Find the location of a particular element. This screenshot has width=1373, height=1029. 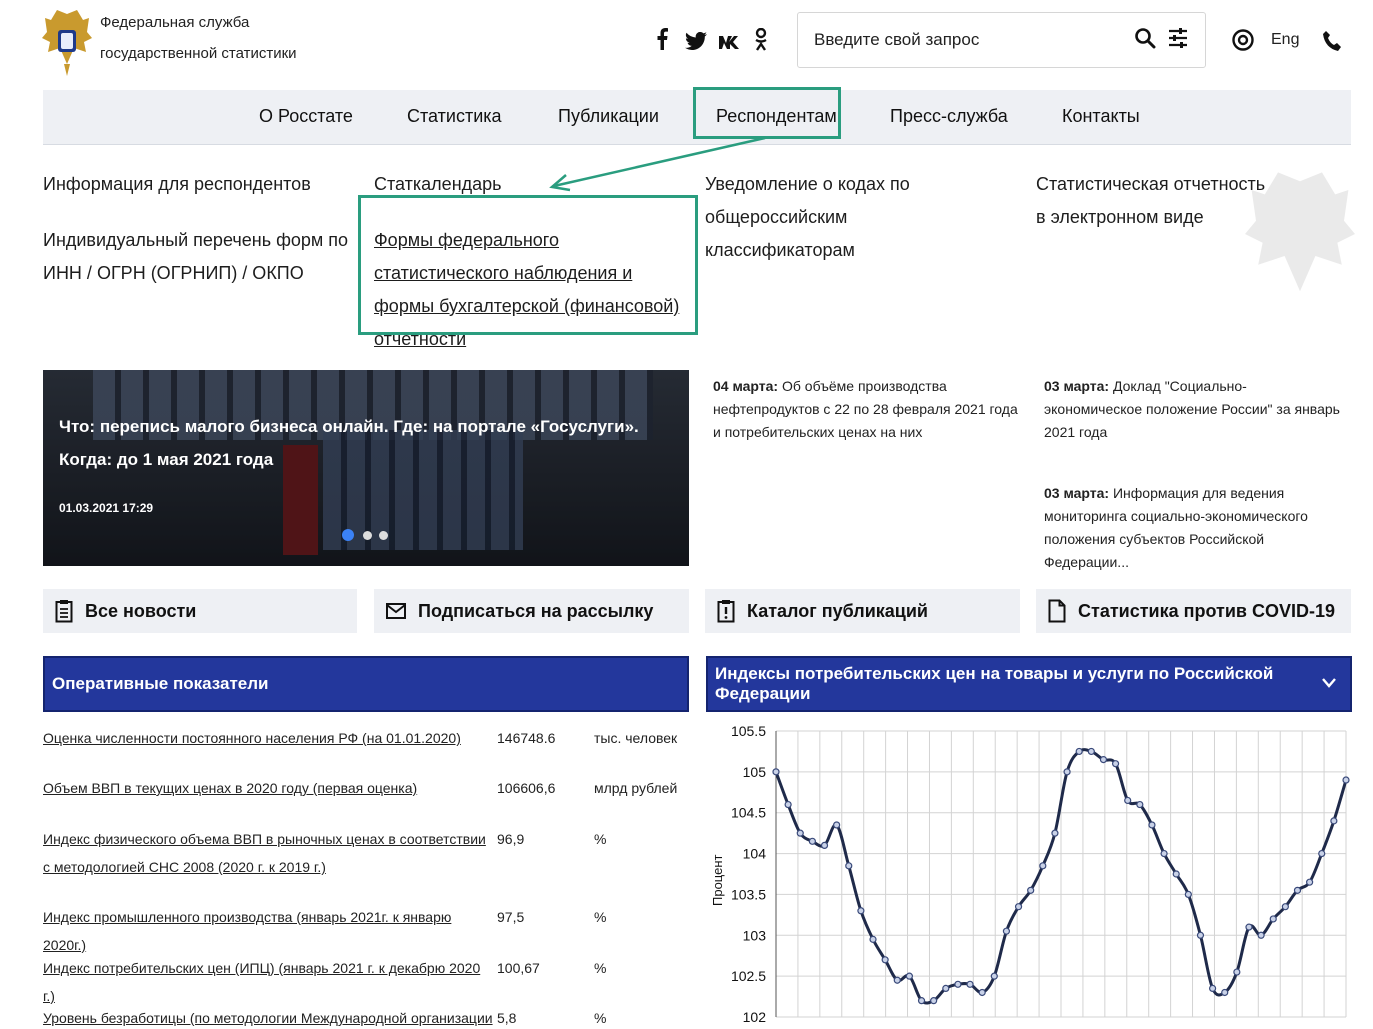

nav-item-contacts: Контакты is located at coordinates (1101, 116).